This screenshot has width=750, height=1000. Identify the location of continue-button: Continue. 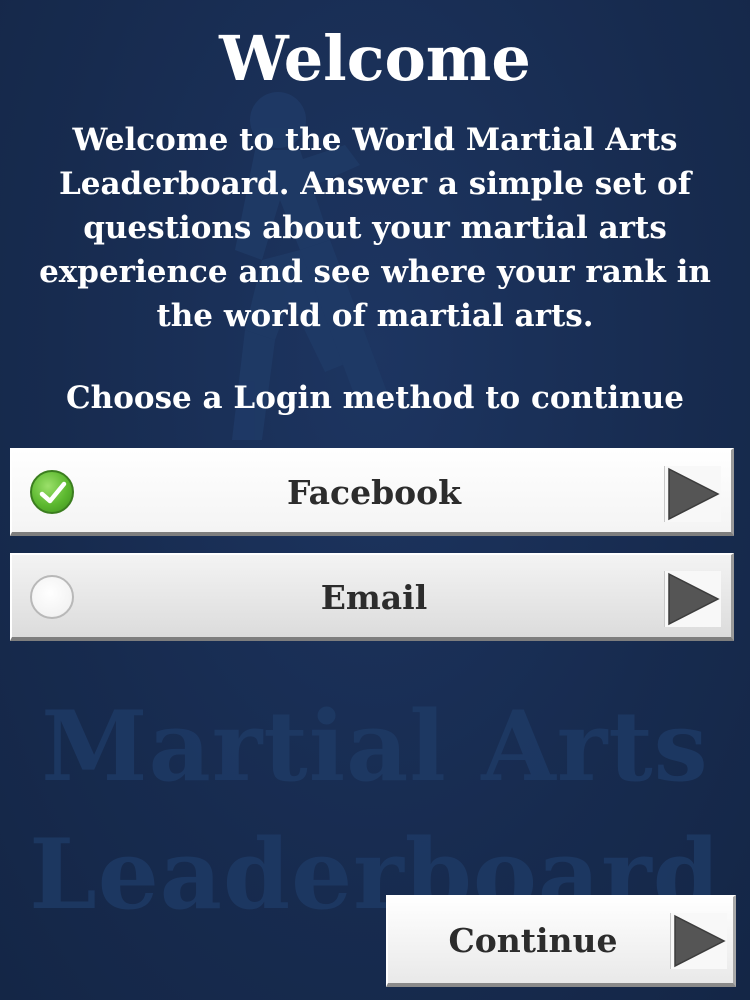
(561, 941).